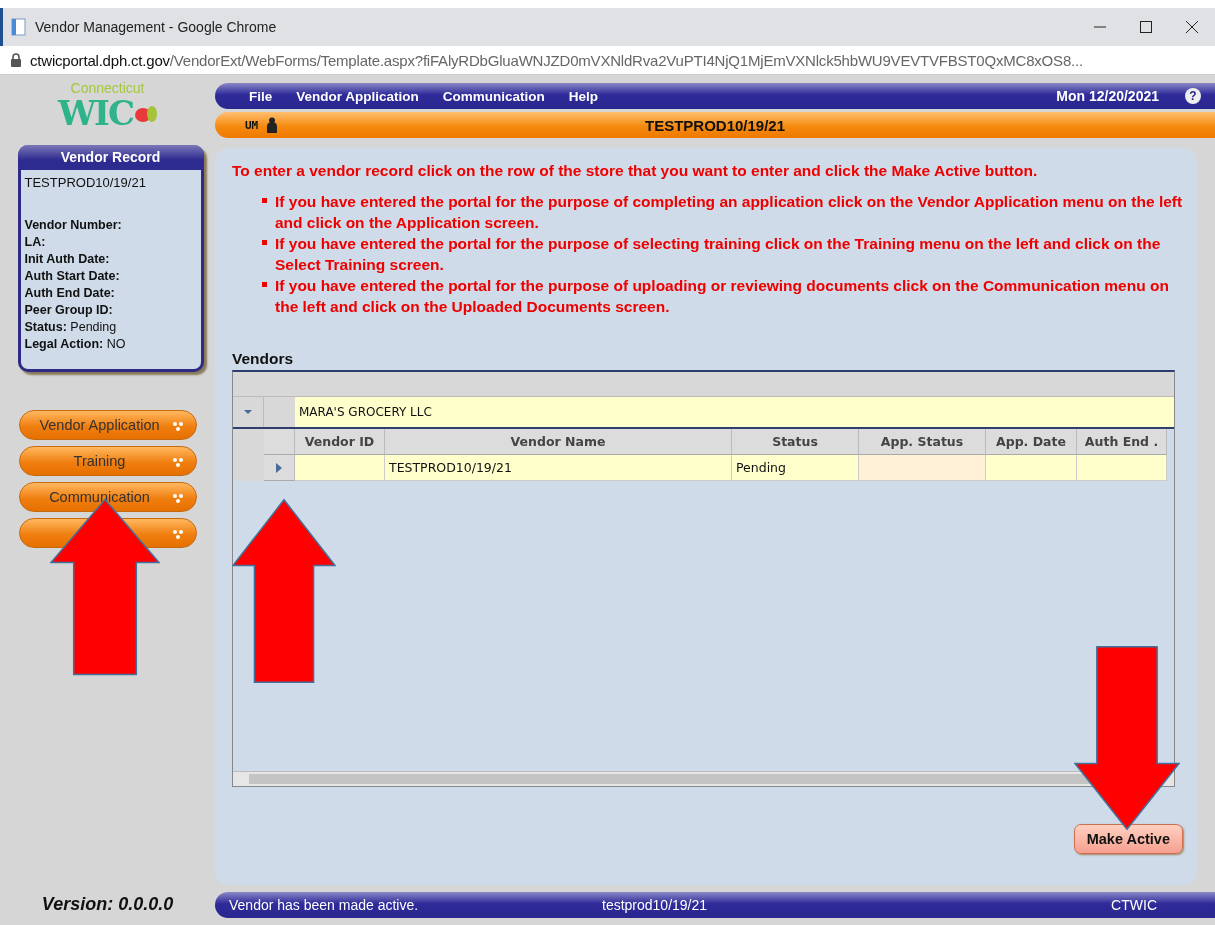  I want to click on group-row: MARA'S GROCERY LLC, so click(719, 412).